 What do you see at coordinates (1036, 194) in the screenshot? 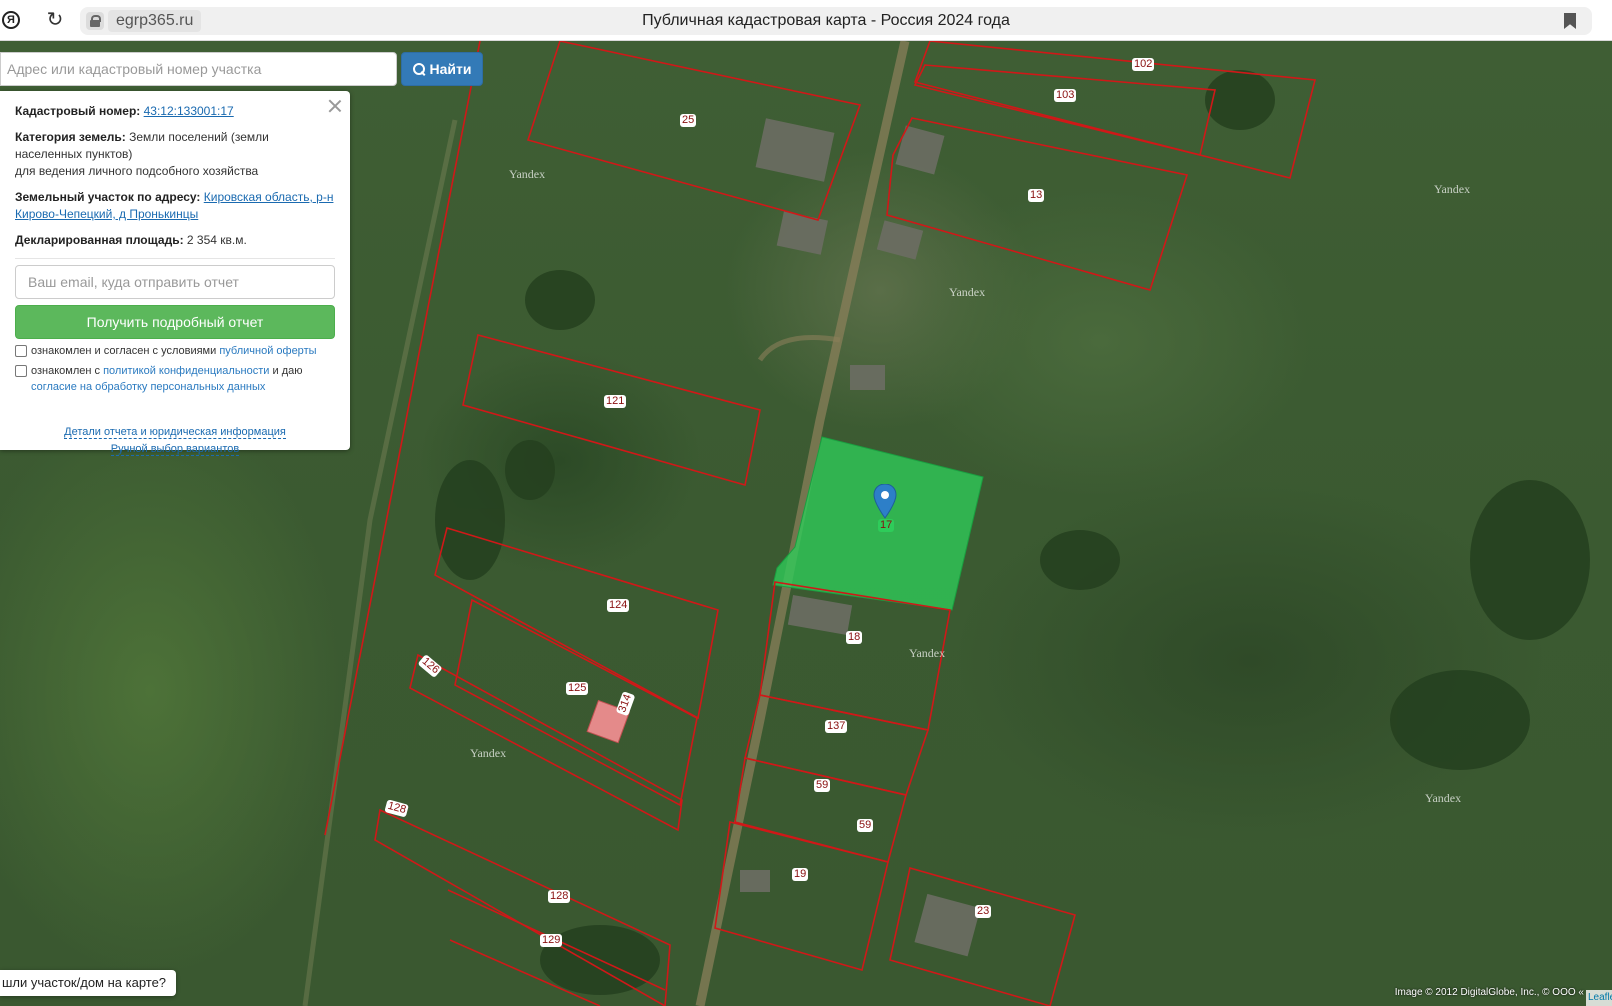
I see `parcel-label: 13` at bounding box center [1036, 194].